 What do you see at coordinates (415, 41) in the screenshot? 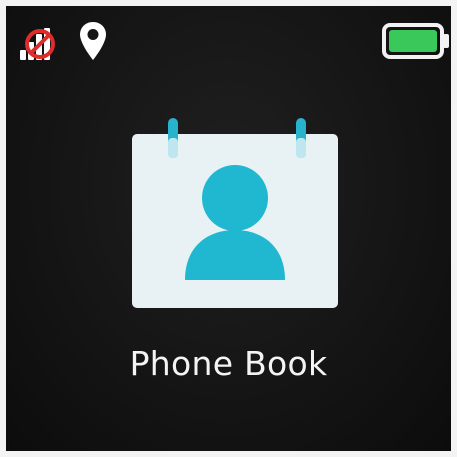
I see `battery-full-icon` at bounding box center [415, 41].